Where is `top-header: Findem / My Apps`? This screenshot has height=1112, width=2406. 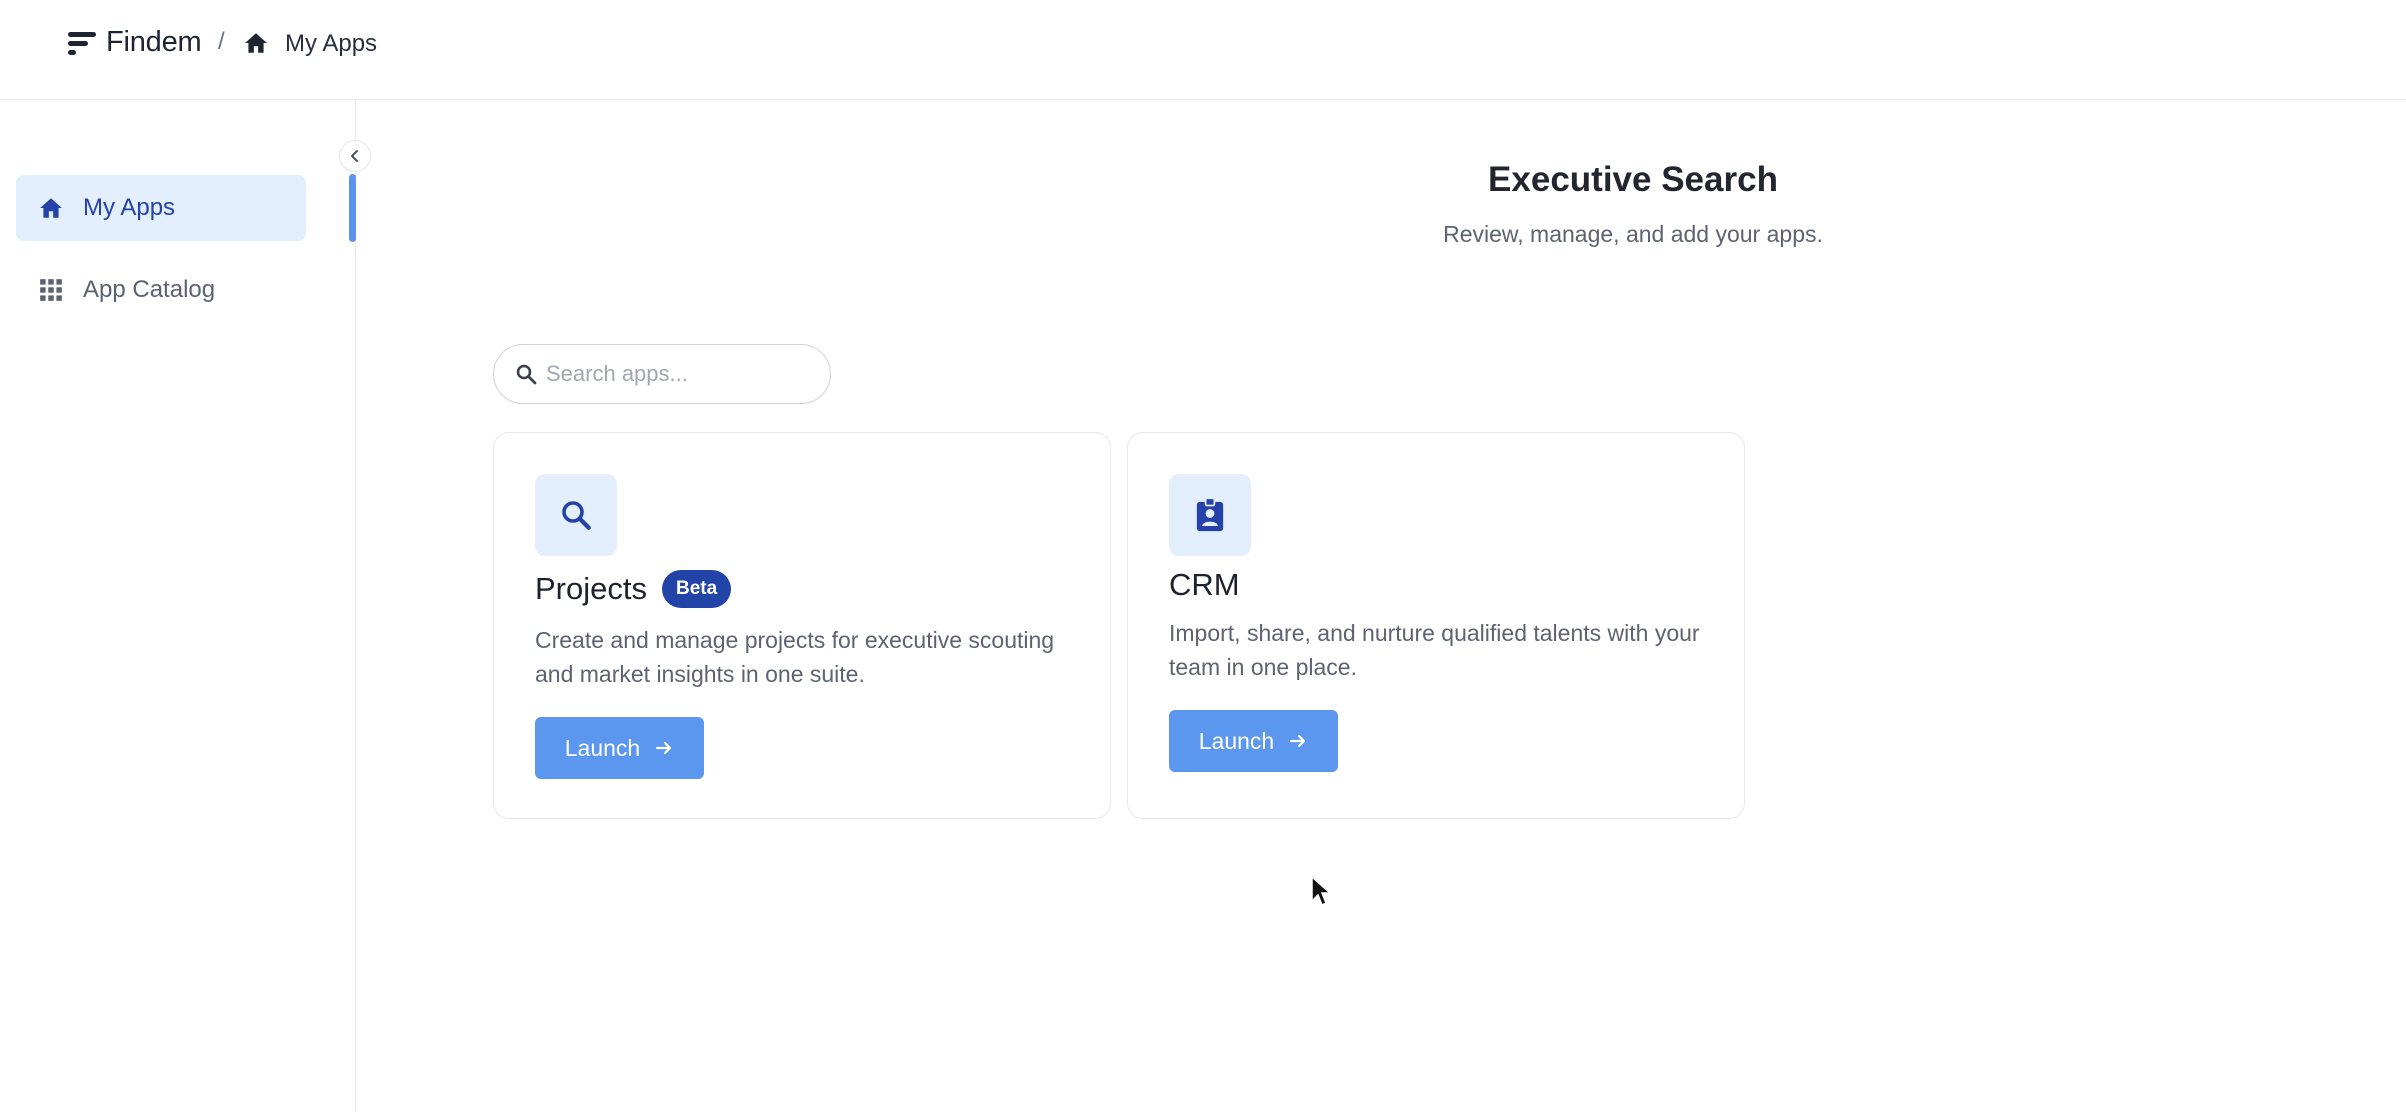 top-header: Findem / My Apps is located at coordinates (1203, 50).